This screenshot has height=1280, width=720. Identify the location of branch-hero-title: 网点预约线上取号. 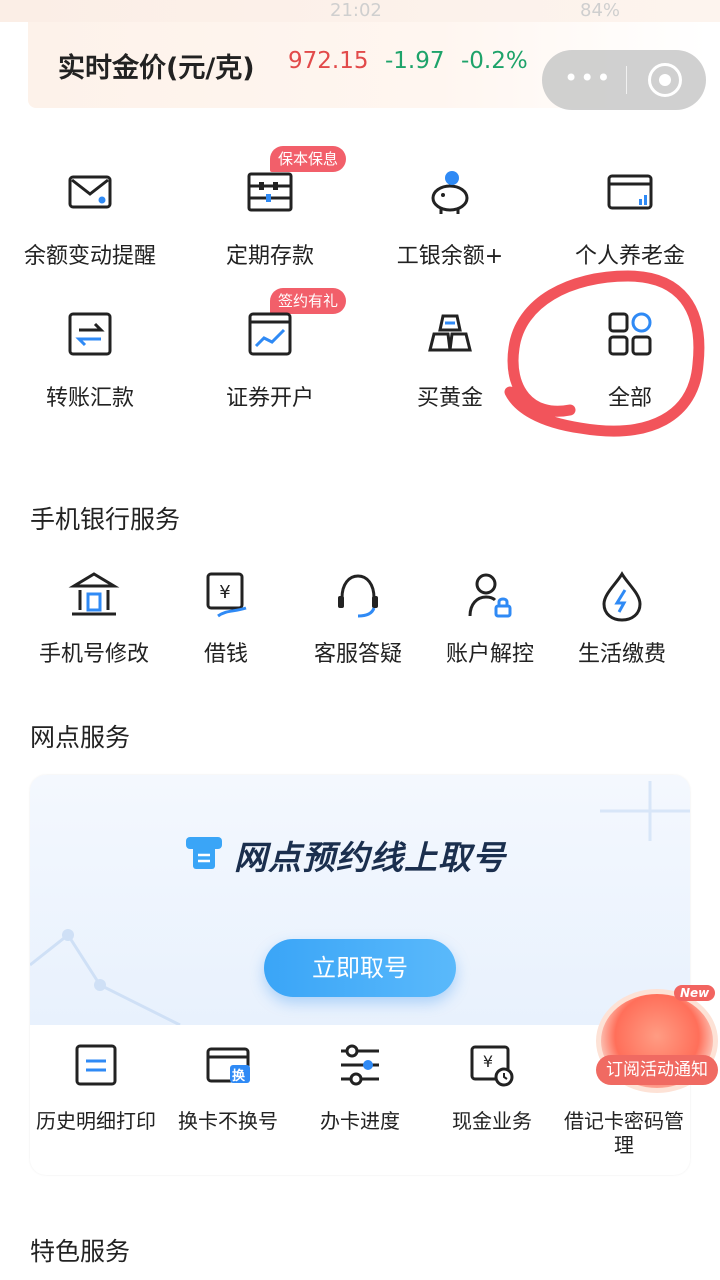
(370, 857).